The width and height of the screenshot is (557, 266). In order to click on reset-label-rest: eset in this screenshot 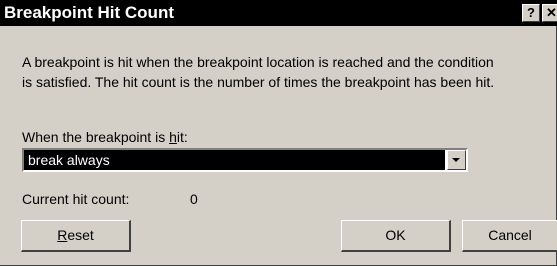, I will do `click(80, 235)`.